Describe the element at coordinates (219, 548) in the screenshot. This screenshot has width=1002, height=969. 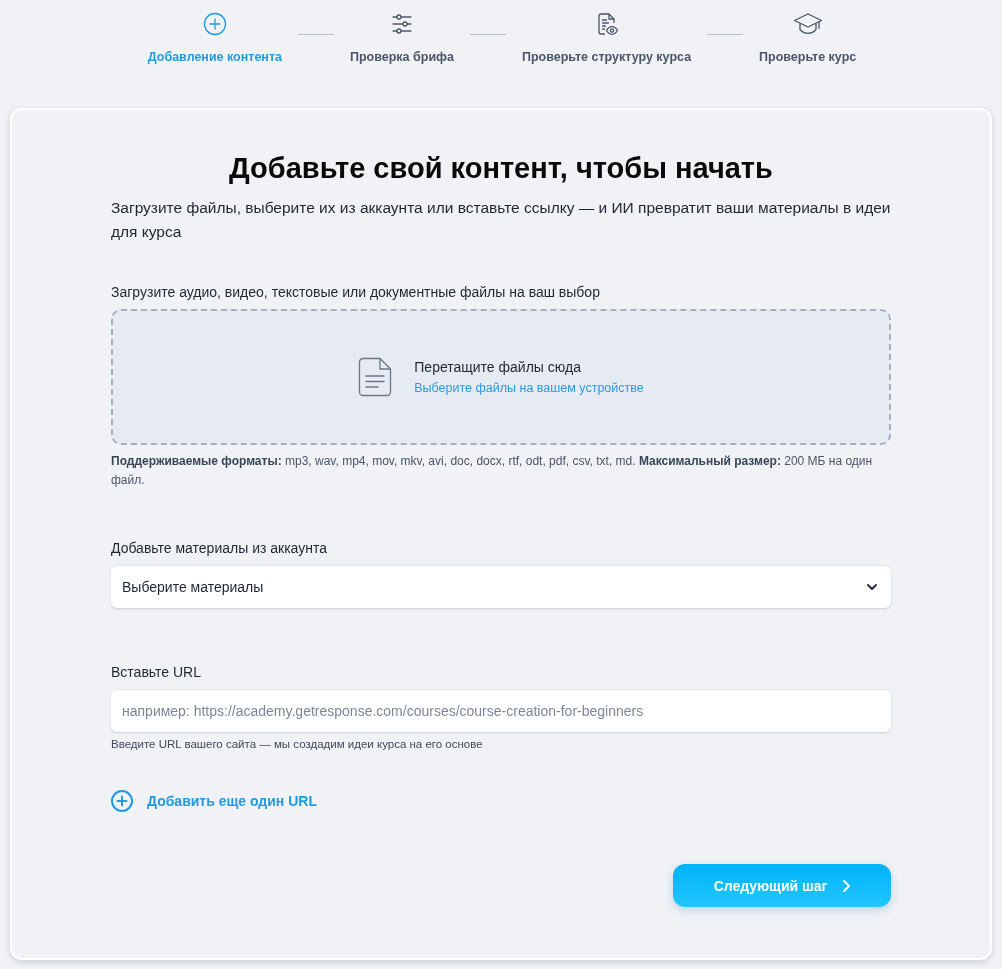
I see `materials-label: Добавьте материалы из аккаунта` at that location.